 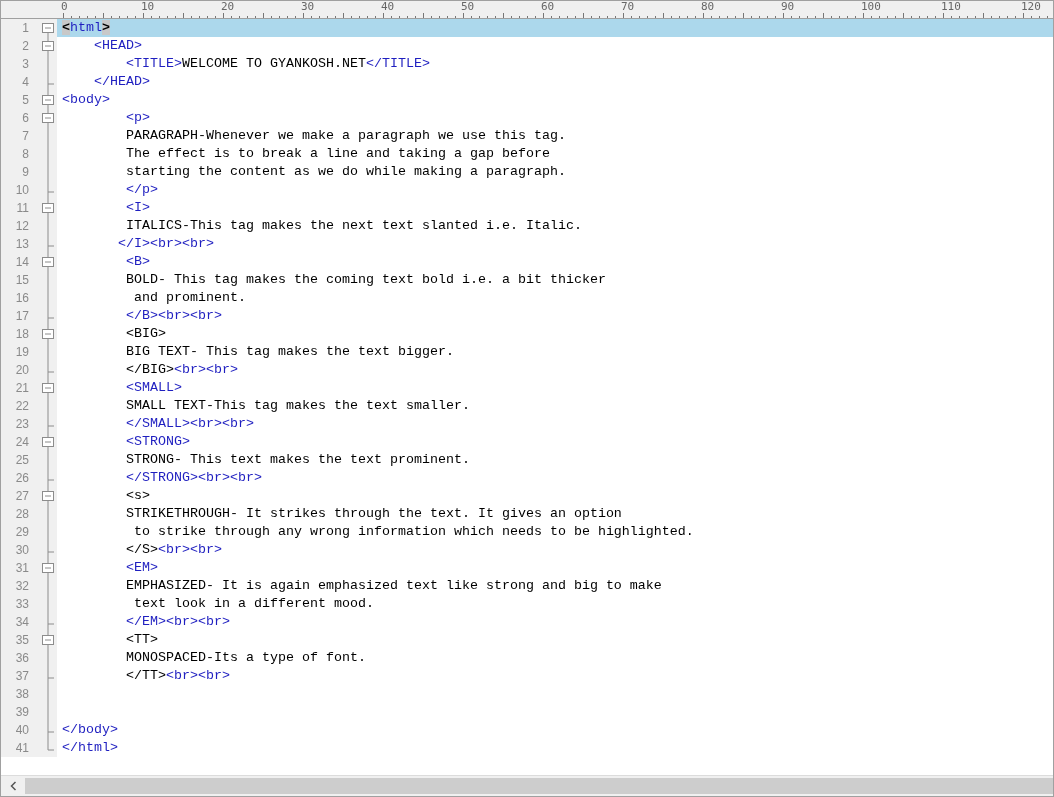 What do you see at coordinates (708, 7) in the screenshot?
I see `ruler-number: 80` at bounding box center [708, 7].